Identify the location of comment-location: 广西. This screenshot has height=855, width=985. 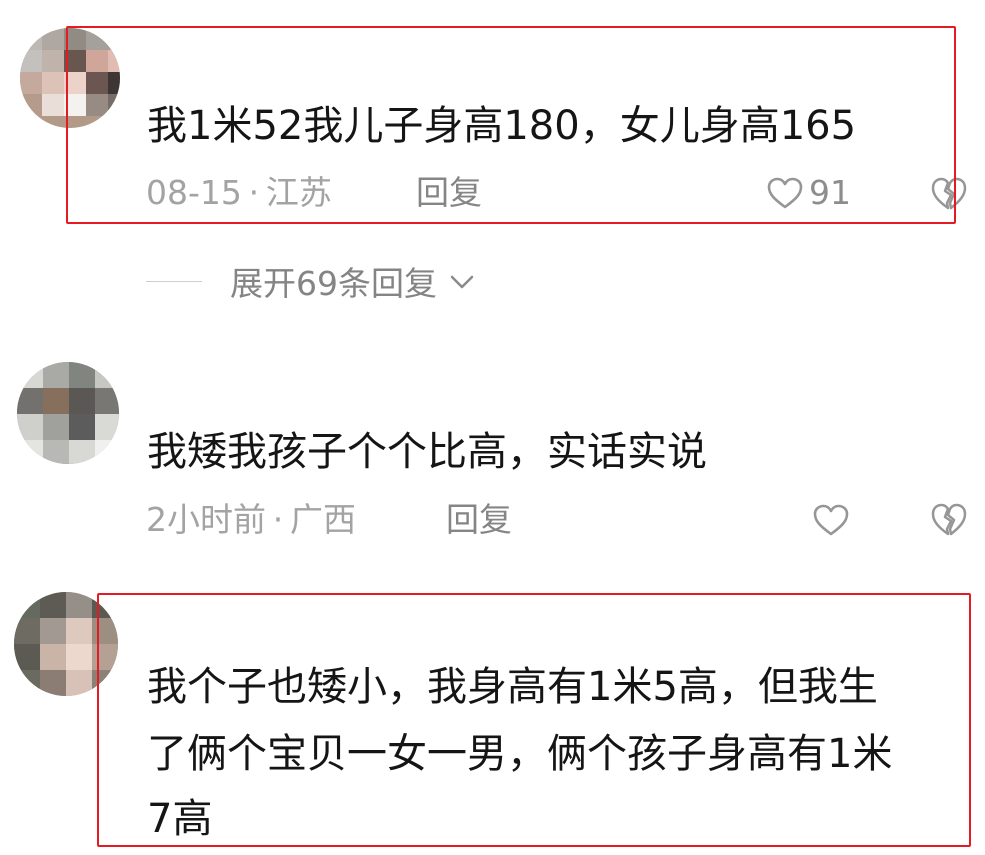
(323, 519).